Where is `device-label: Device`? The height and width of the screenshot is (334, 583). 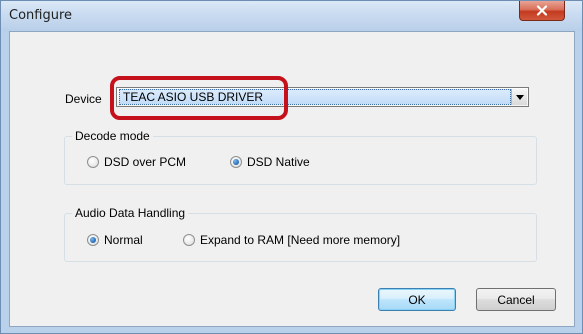
device-label: Device is located at coordinates (83, 99).